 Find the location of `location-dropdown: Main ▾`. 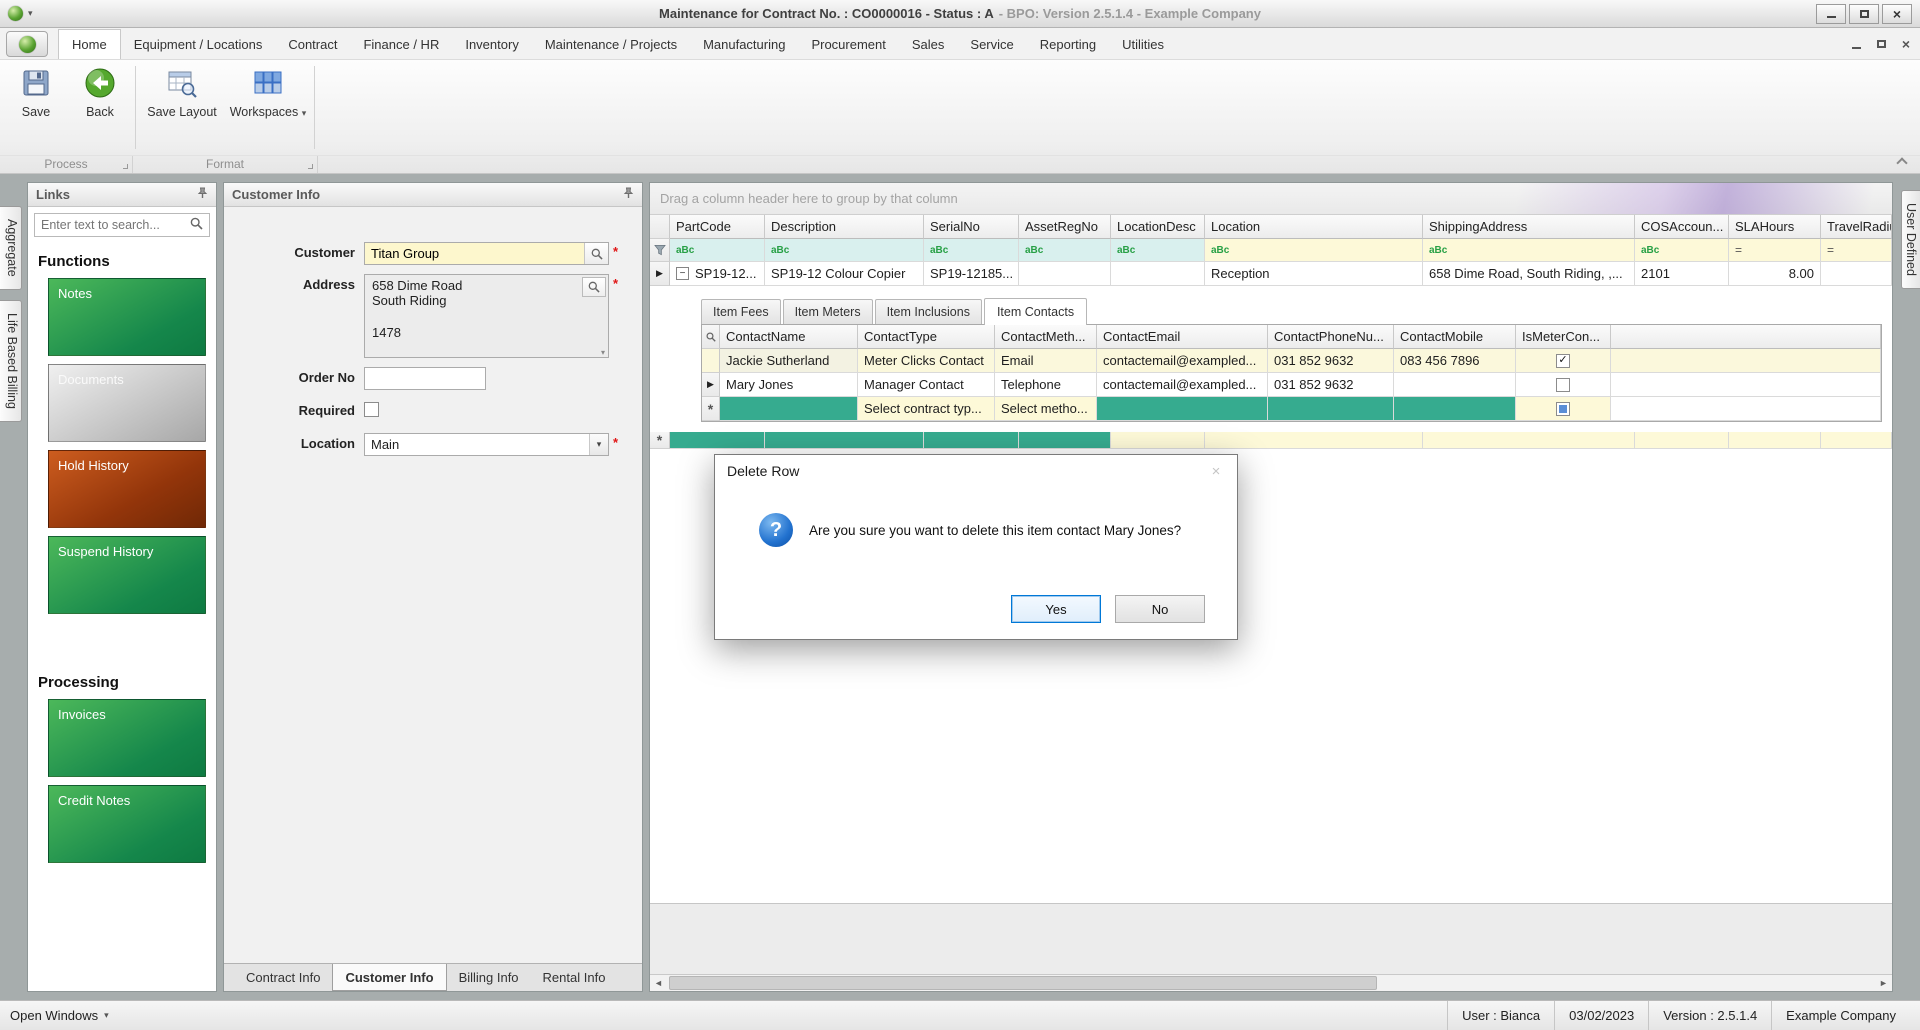

location-dropdown: Main ▾ is located at coordinates (486, 444).